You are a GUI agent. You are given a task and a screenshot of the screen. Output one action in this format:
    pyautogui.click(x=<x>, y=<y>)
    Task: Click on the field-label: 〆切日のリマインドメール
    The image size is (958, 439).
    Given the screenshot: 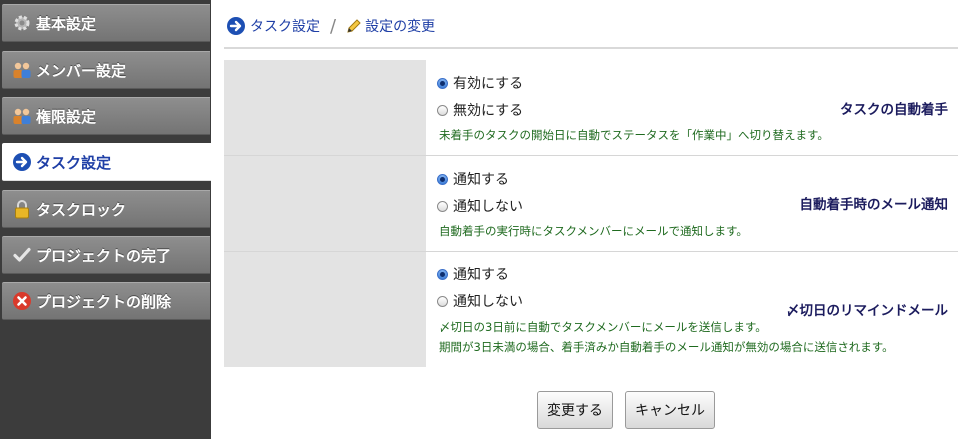 What is the action you would take?
    pyautogui.click(x=867, y=311)
    